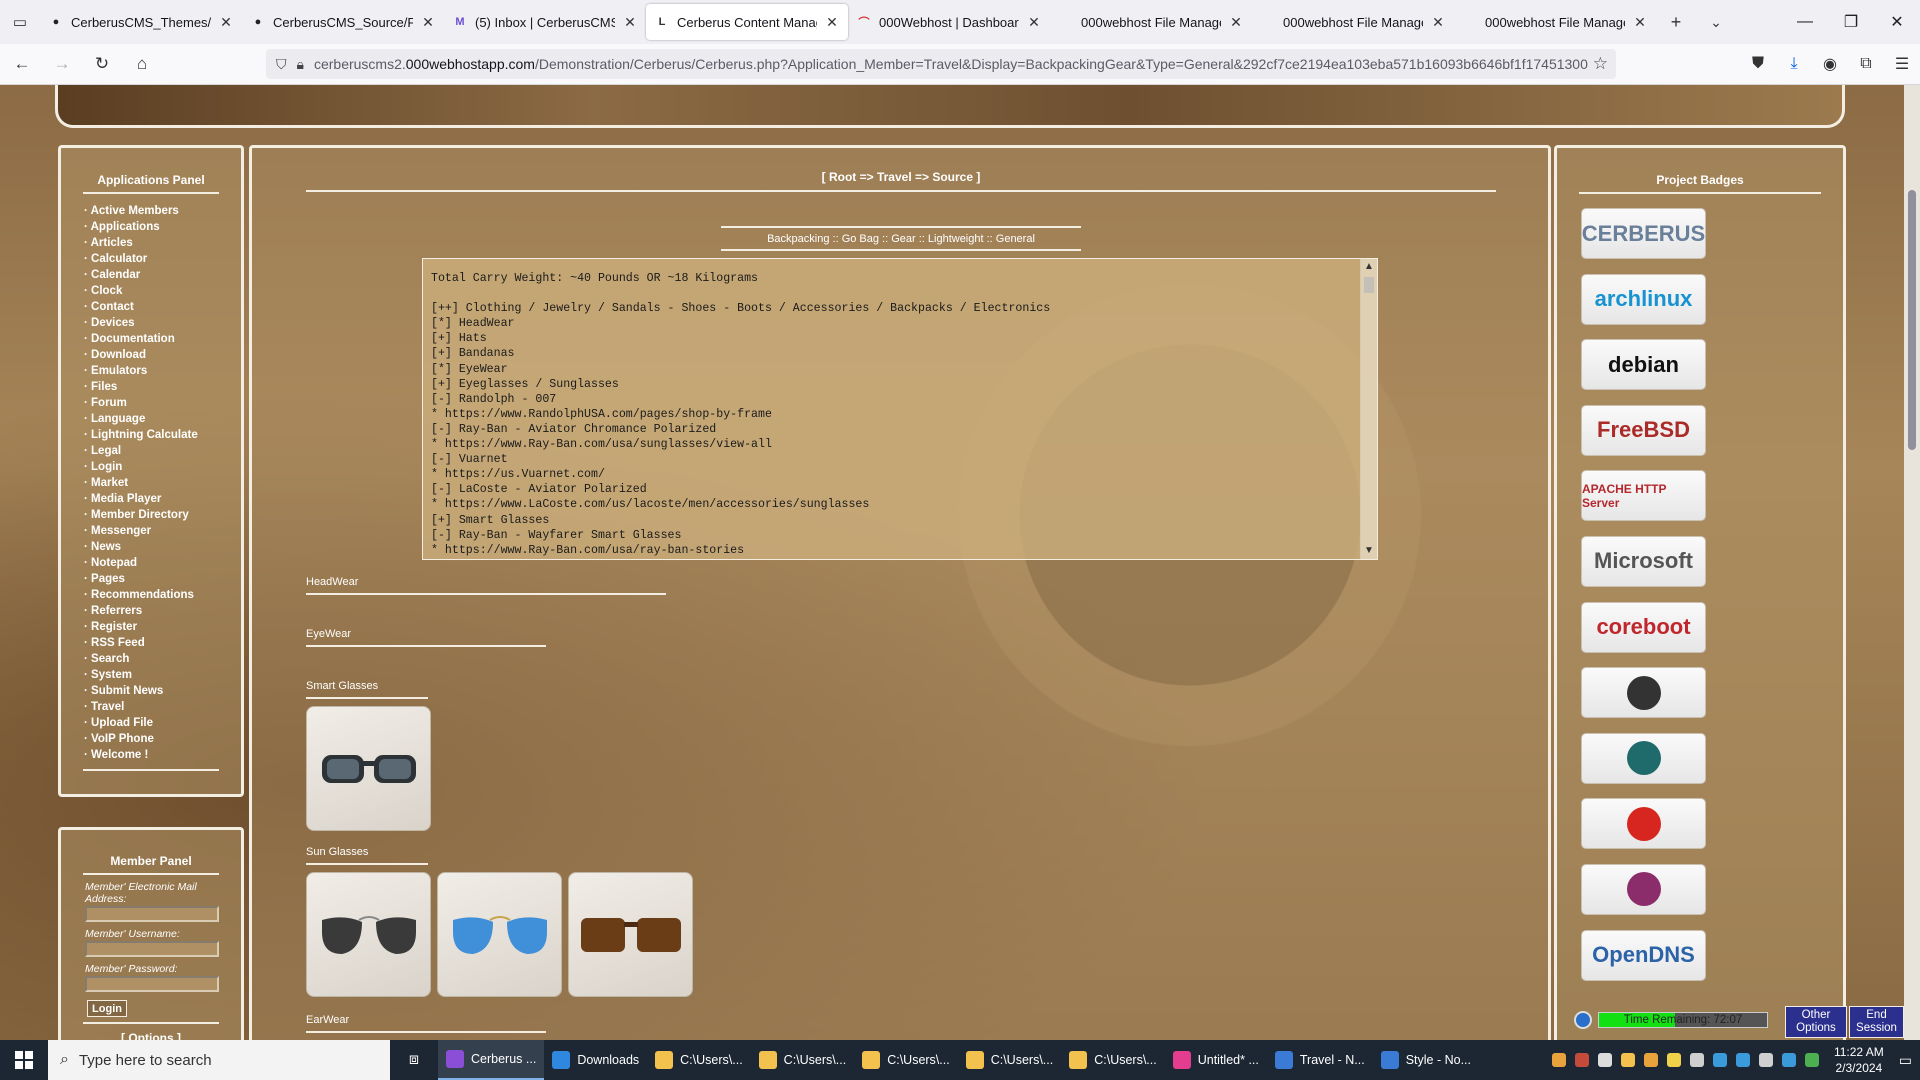  Describe the element at coordinates (1859, 1060) in the screenshot. I see `system-clock: 11:22 AM 2/3/2024` at that location.